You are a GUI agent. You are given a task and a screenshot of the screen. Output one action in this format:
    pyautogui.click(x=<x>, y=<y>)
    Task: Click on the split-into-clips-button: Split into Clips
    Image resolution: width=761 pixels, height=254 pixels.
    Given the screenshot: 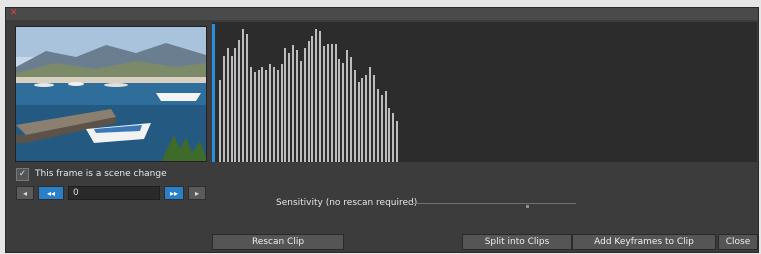 What is the action you would take?
    pyautogui.click(x=517, y=242)
    